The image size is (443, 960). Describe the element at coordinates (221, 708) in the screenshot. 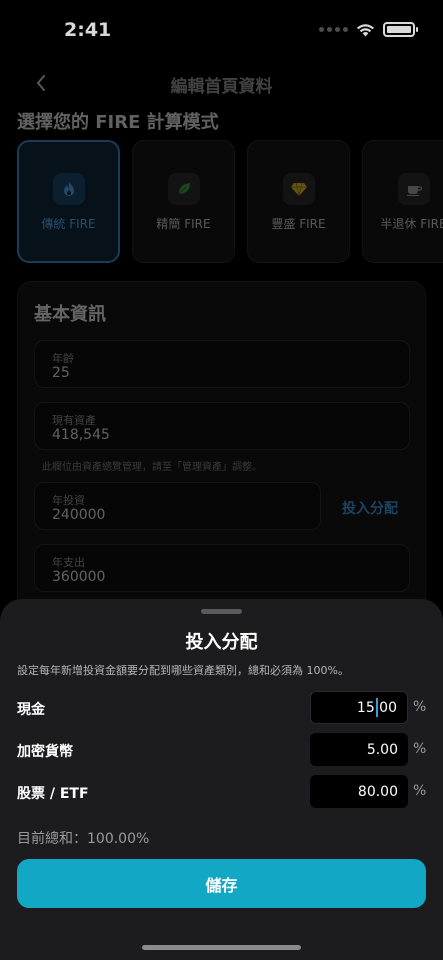

I see `allocation-row-cash: 現金 %` at that location.